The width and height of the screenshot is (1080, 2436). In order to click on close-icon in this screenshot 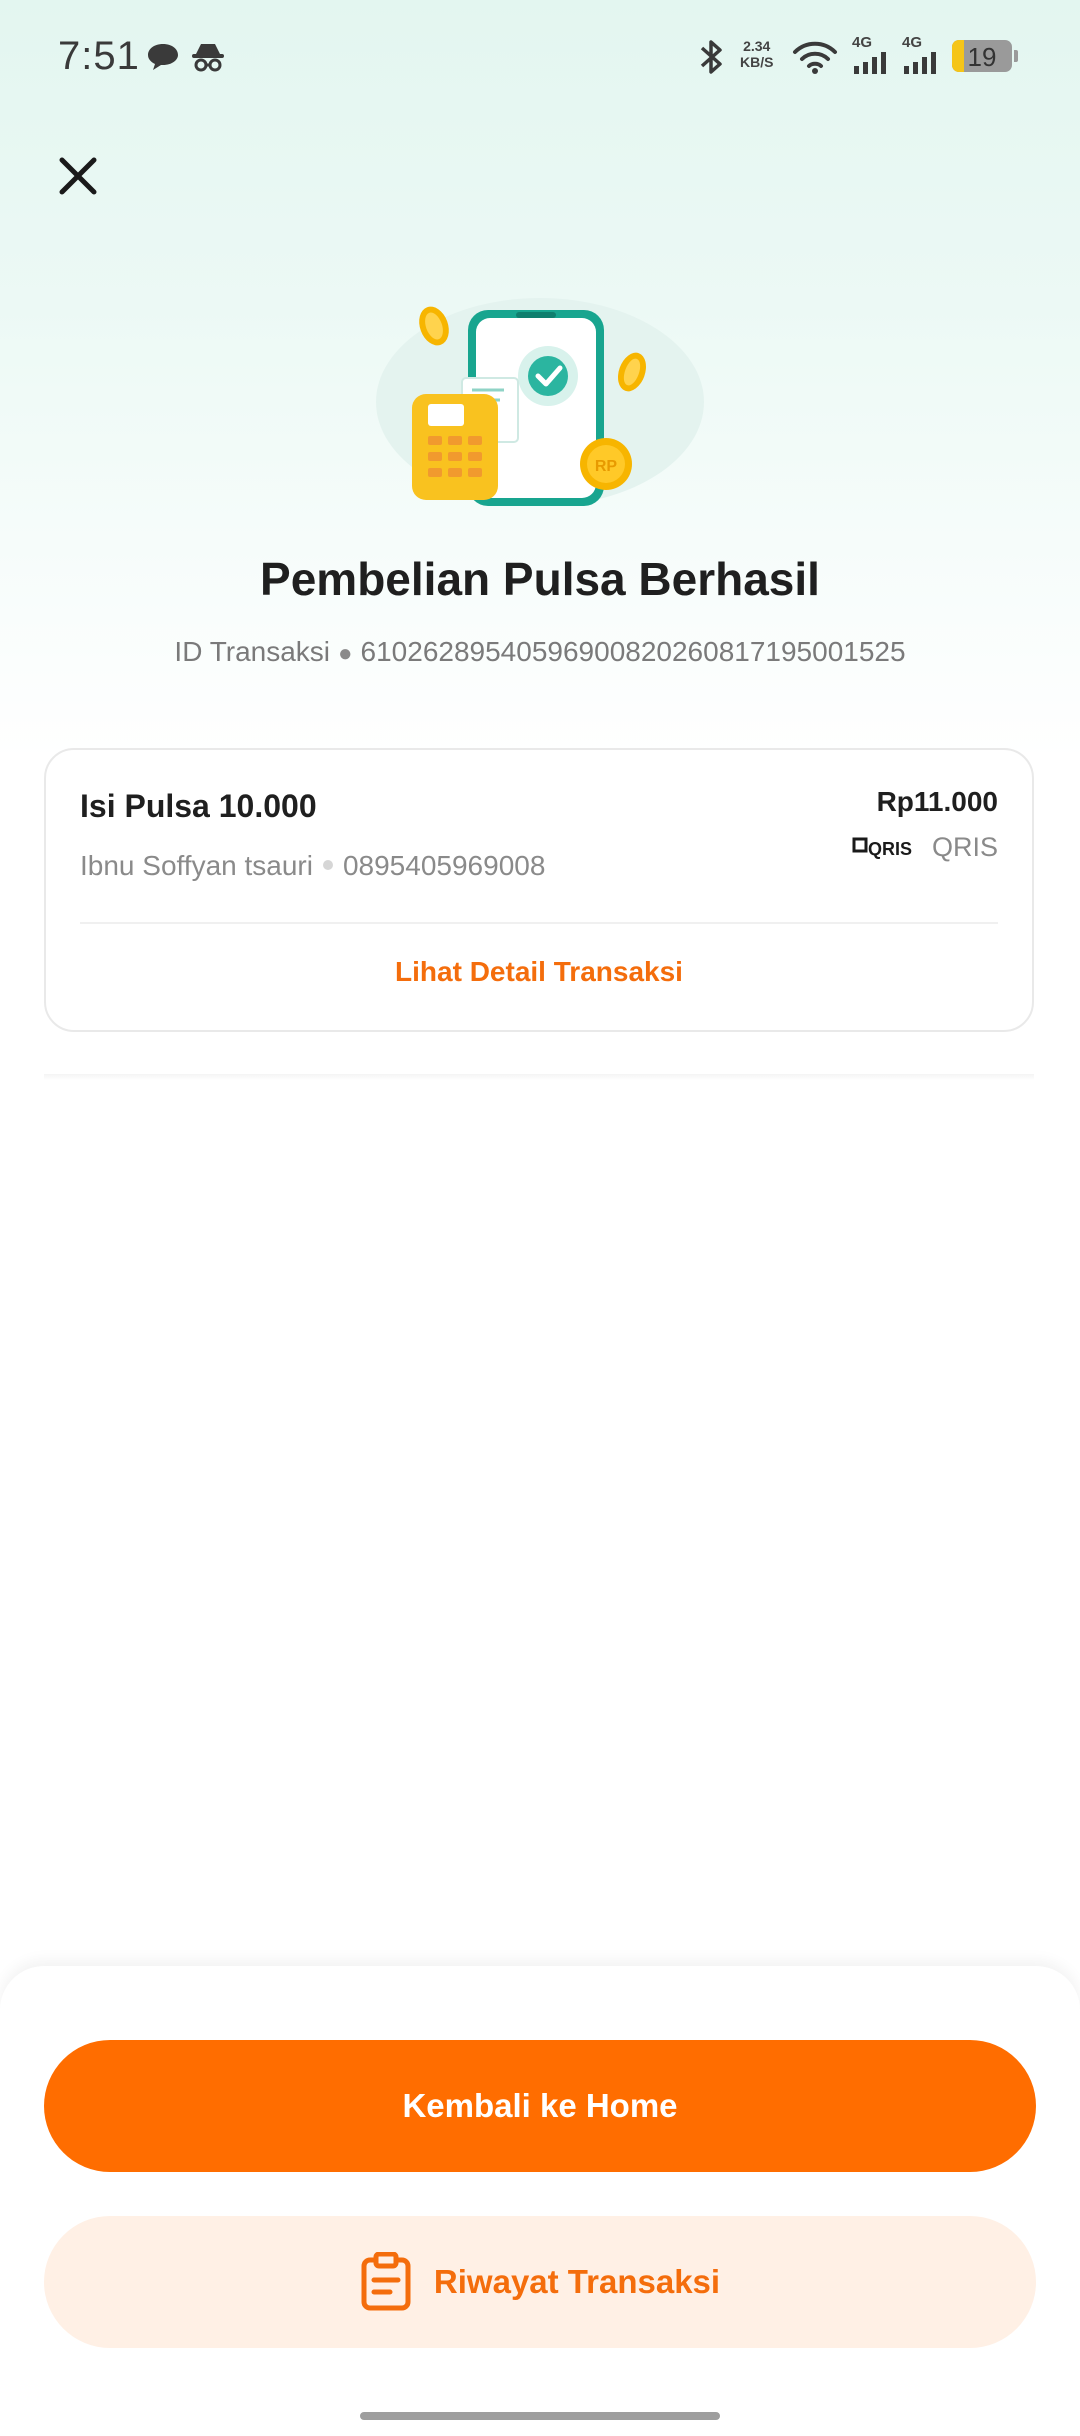, I will do `click(78, 176)`.